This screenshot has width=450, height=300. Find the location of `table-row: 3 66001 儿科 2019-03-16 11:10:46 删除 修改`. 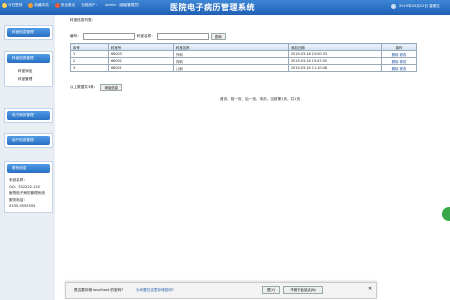

table-row: 3 66001 儿科 2019-03-16 11:10:46 删除 修改 is located at coordinates (243, 68).